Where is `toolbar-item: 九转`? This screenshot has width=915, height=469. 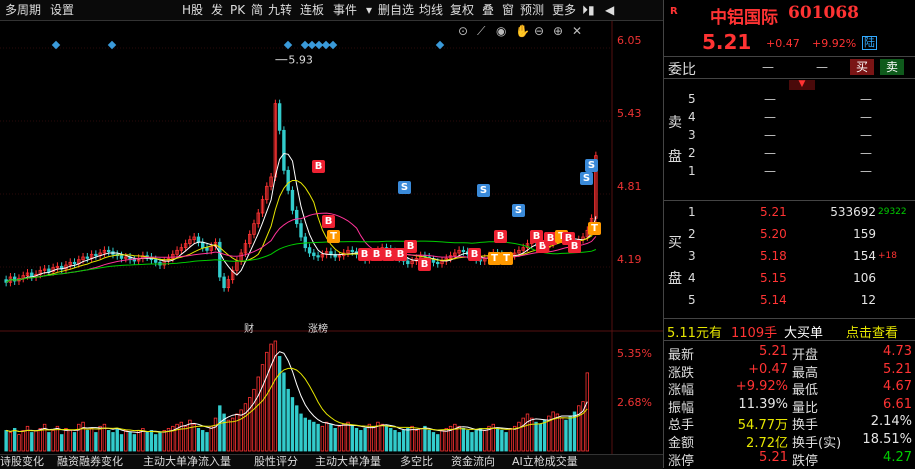
toolbar-item: 九转 is located at coordinates (280, 10).